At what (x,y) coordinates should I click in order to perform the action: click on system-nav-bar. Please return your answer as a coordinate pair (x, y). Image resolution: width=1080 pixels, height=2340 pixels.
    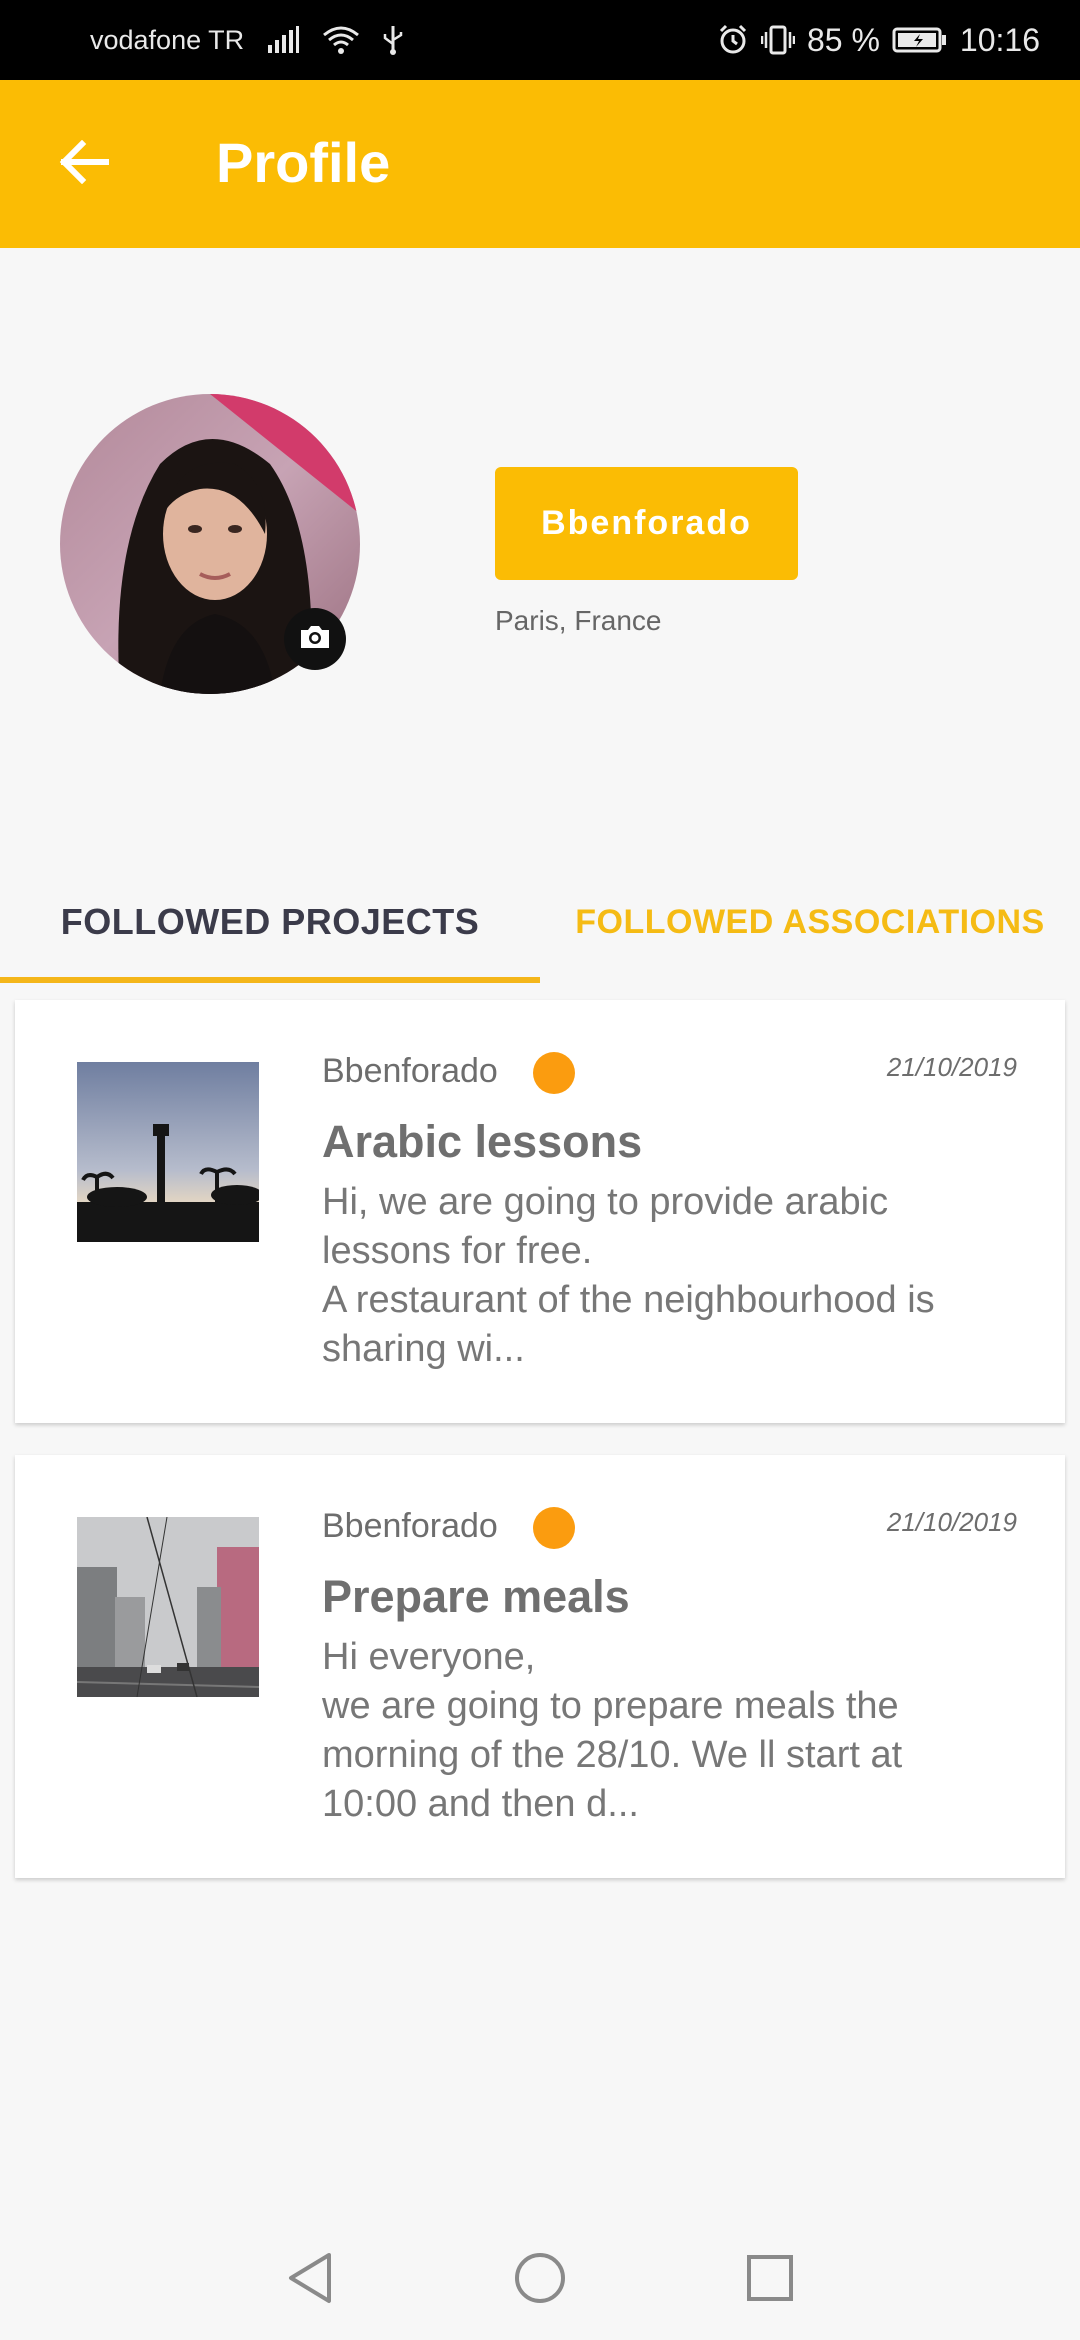
    Looking at the image, I should click on (540, 2280).